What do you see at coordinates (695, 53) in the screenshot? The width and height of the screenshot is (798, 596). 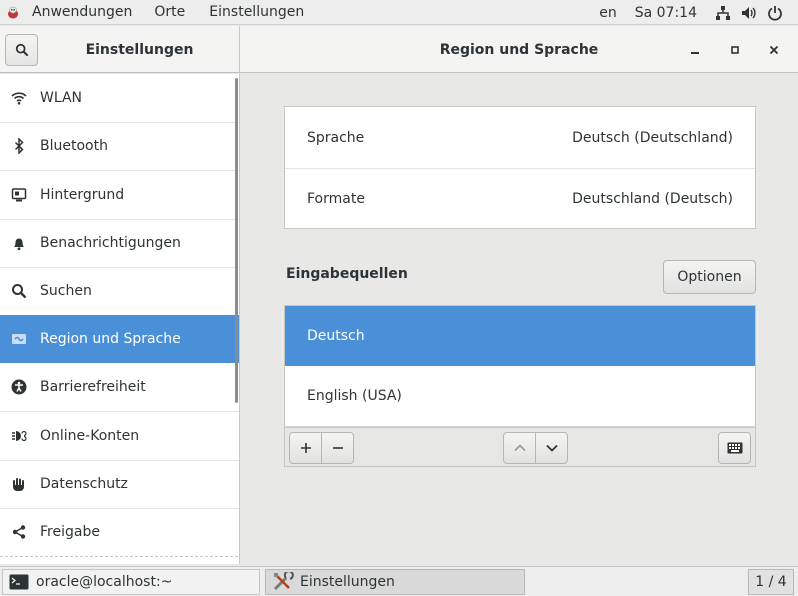 I see `minimize-icon` at bounding box center [695, 53].